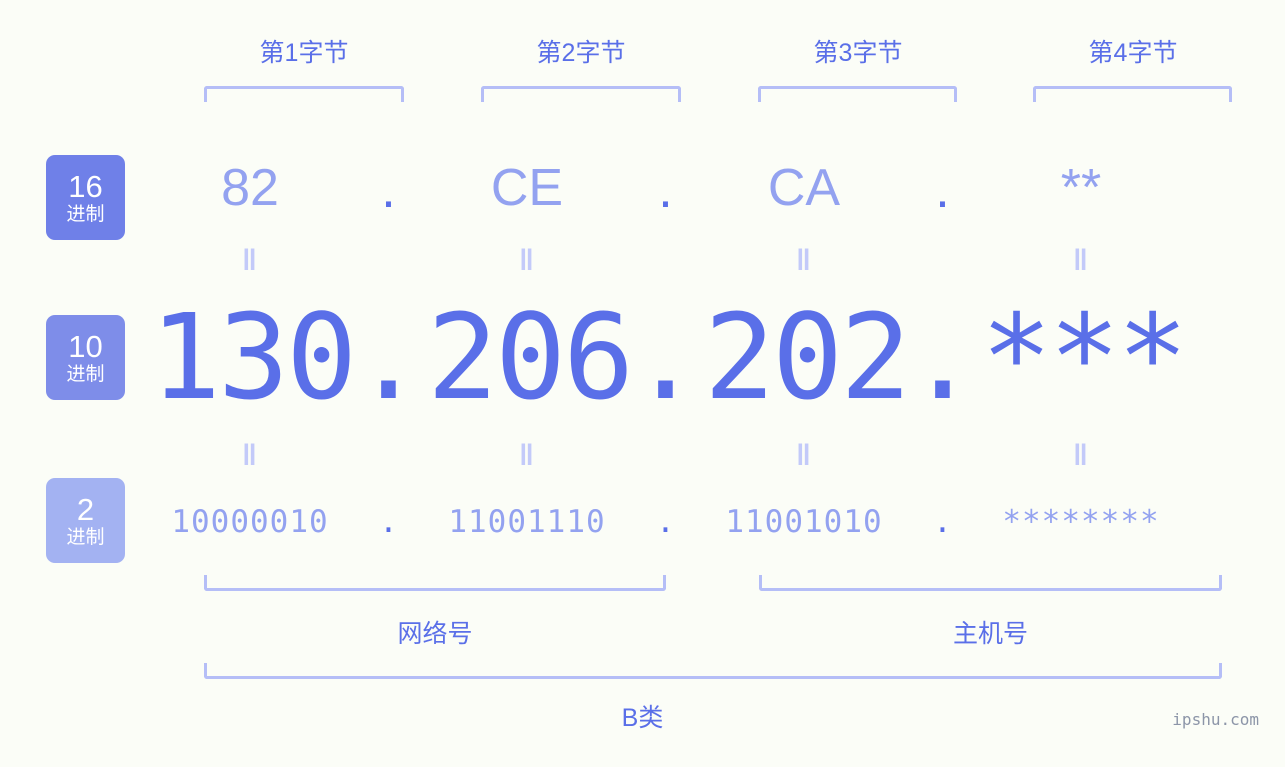  I want to click on equals-mark-4: ‖, so click(1081, 260).